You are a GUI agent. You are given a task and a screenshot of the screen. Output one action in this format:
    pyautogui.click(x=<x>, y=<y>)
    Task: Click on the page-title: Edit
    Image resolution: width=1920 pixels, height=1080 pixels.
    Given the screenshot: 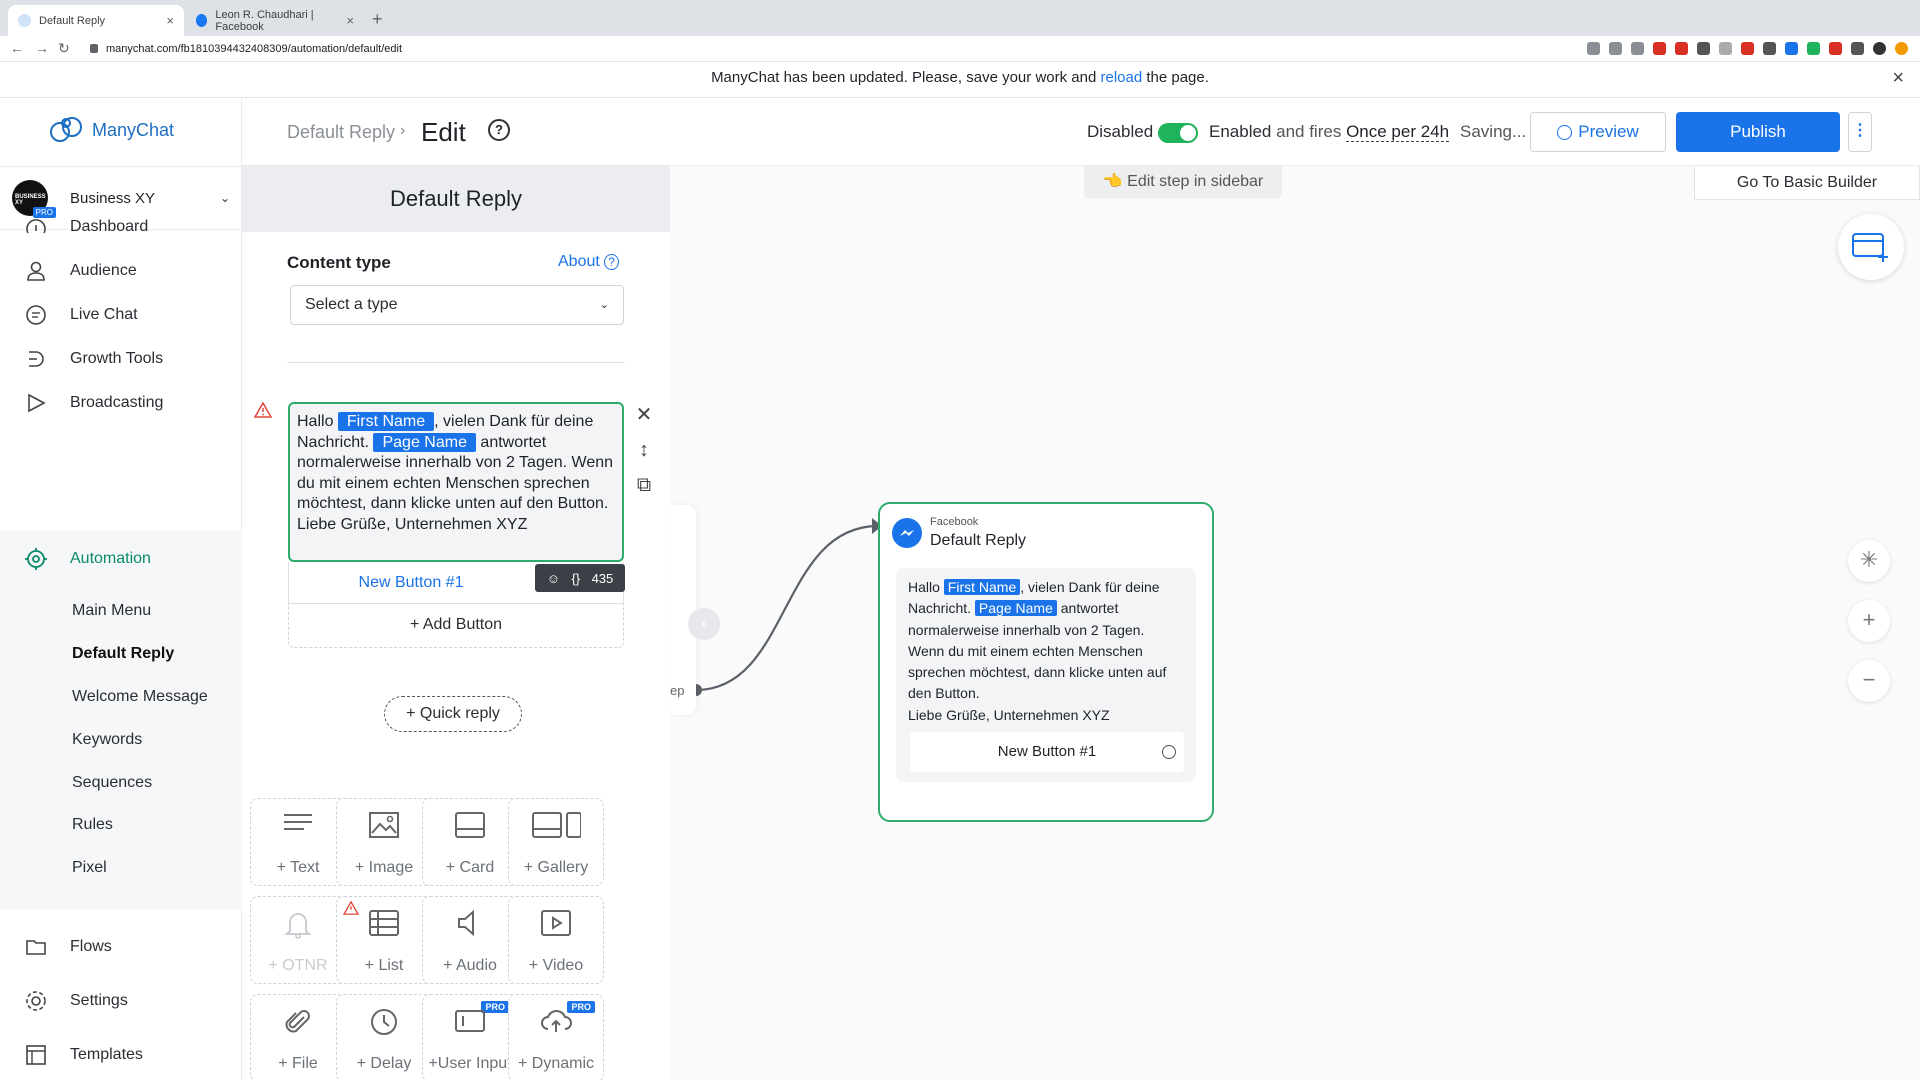 What is the action you would take?
    pyautogui.click(x=443, y=132)
    